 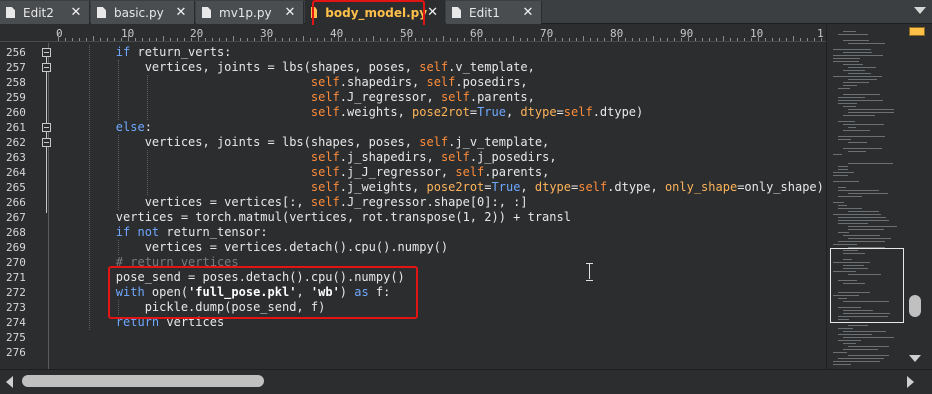 What do you see at coordinates (919, 197) in the screenshot?
I see `vertical-scrollbar` at bounding box center [919, 197].